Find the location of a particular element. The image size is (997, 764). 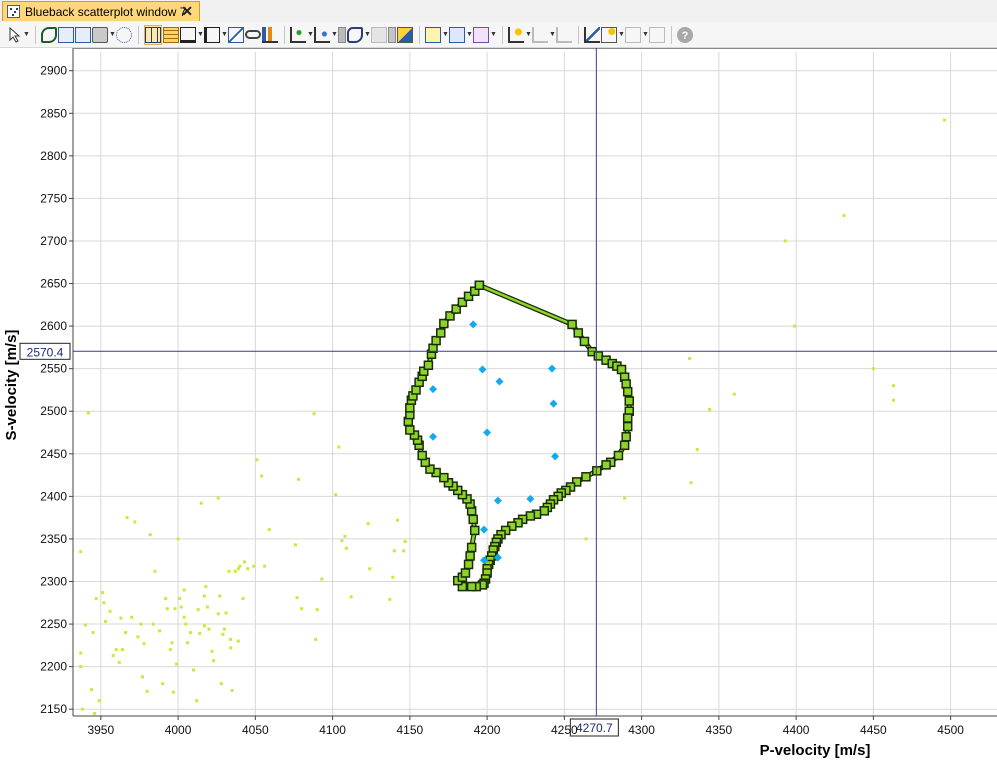

select-arrow-button: ▼ is located at coordinates (18, 35).